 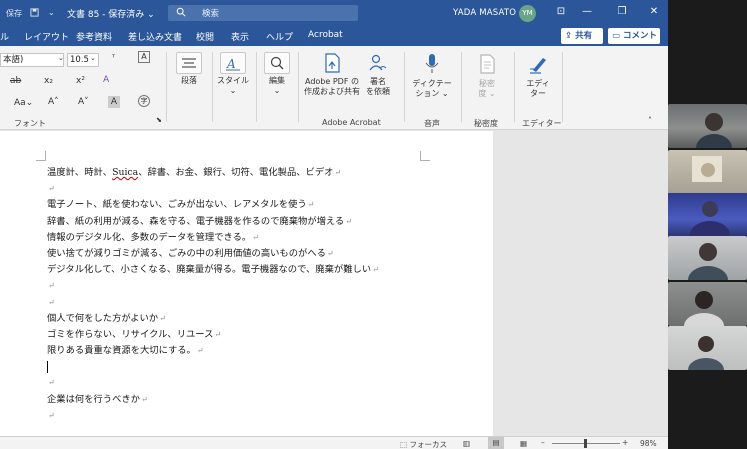 I want to click on char-shading-icon: A, so click(x=114, y=102).